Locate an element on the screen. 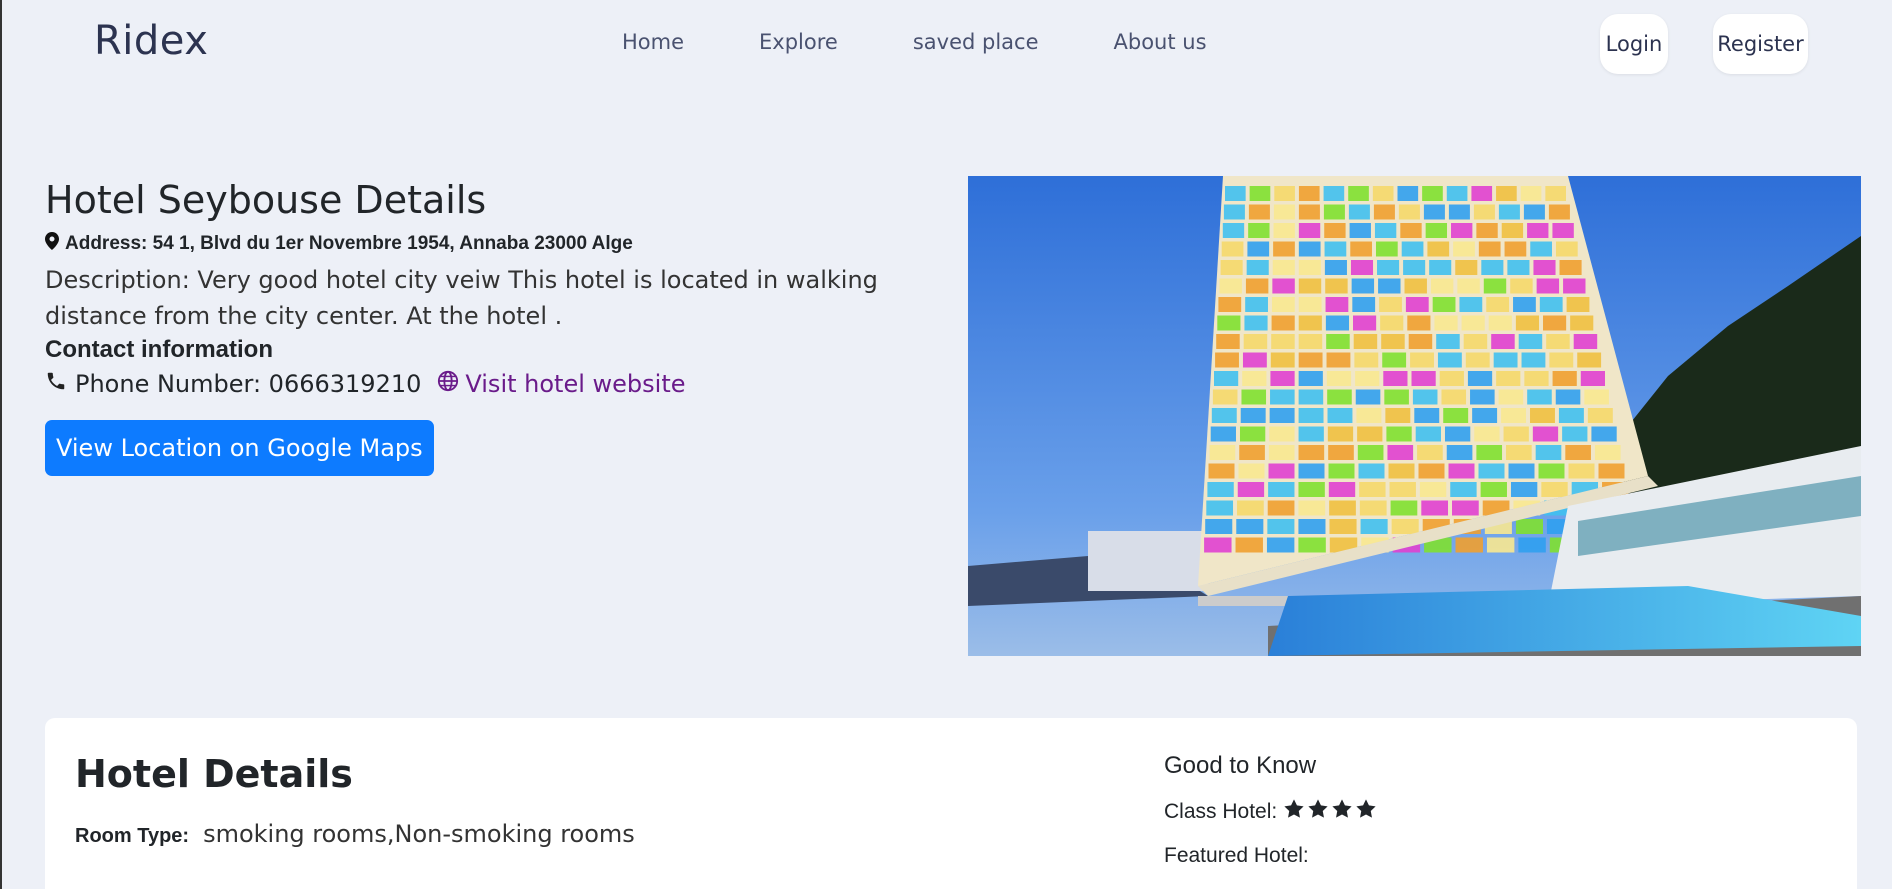  nav-links: Home Explore saved place About us is located at coordinates (952, 42).